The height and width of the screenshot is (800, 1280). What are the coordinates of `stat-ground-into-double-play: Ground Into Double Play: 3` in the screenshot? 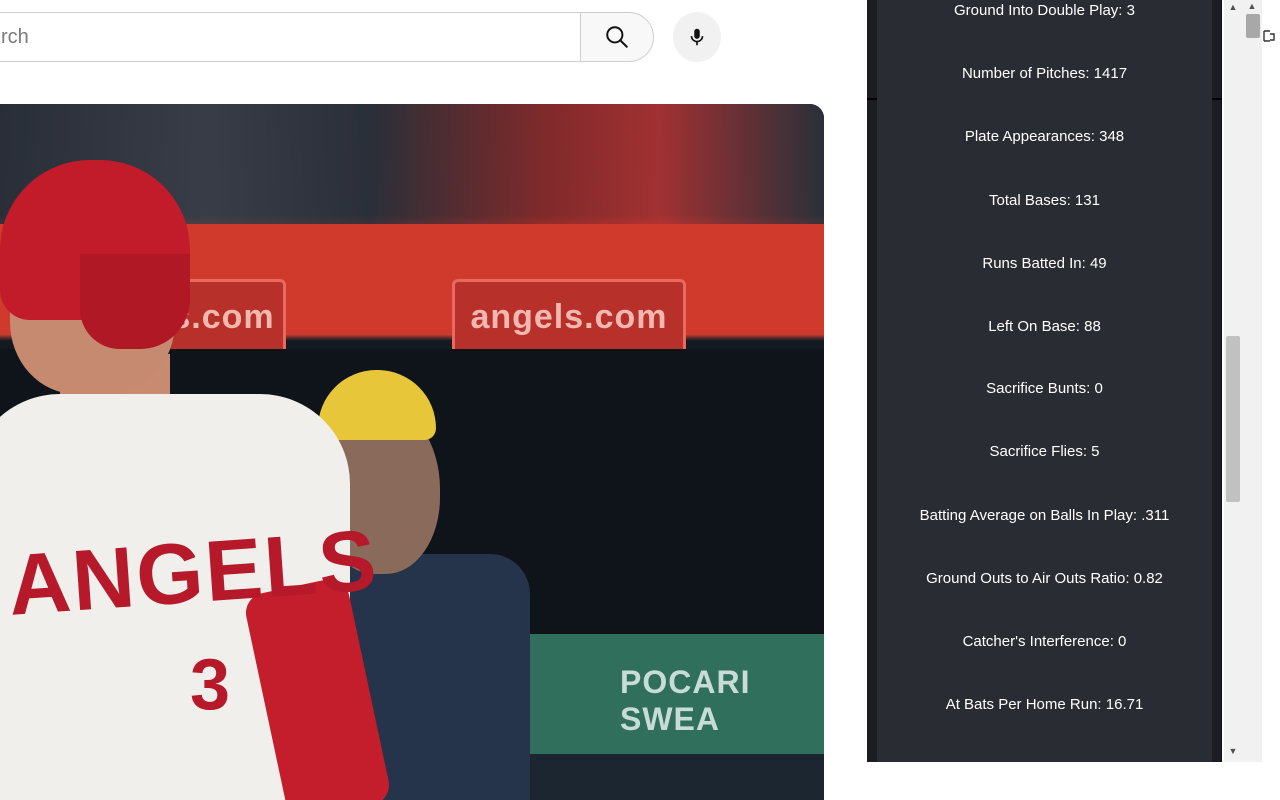 It's located at (1044, 10).